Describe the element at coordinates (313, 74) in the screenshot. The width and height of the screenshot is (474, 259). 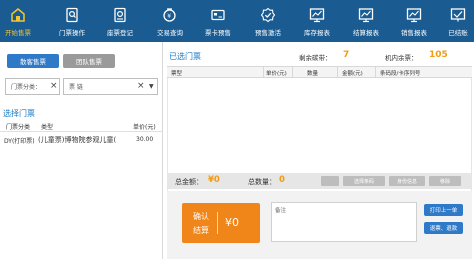
I see `column-header: 数量` at that location.